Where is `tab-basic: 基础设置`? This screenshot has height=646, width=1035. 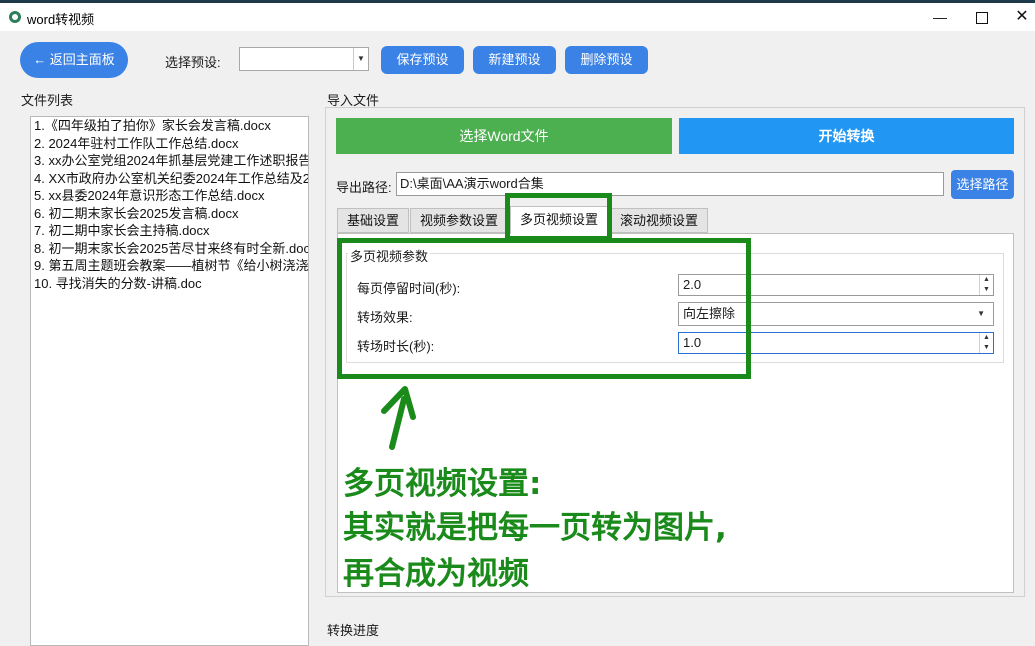 tab-basic: 基础设置 is located at coordinates (373, 220).